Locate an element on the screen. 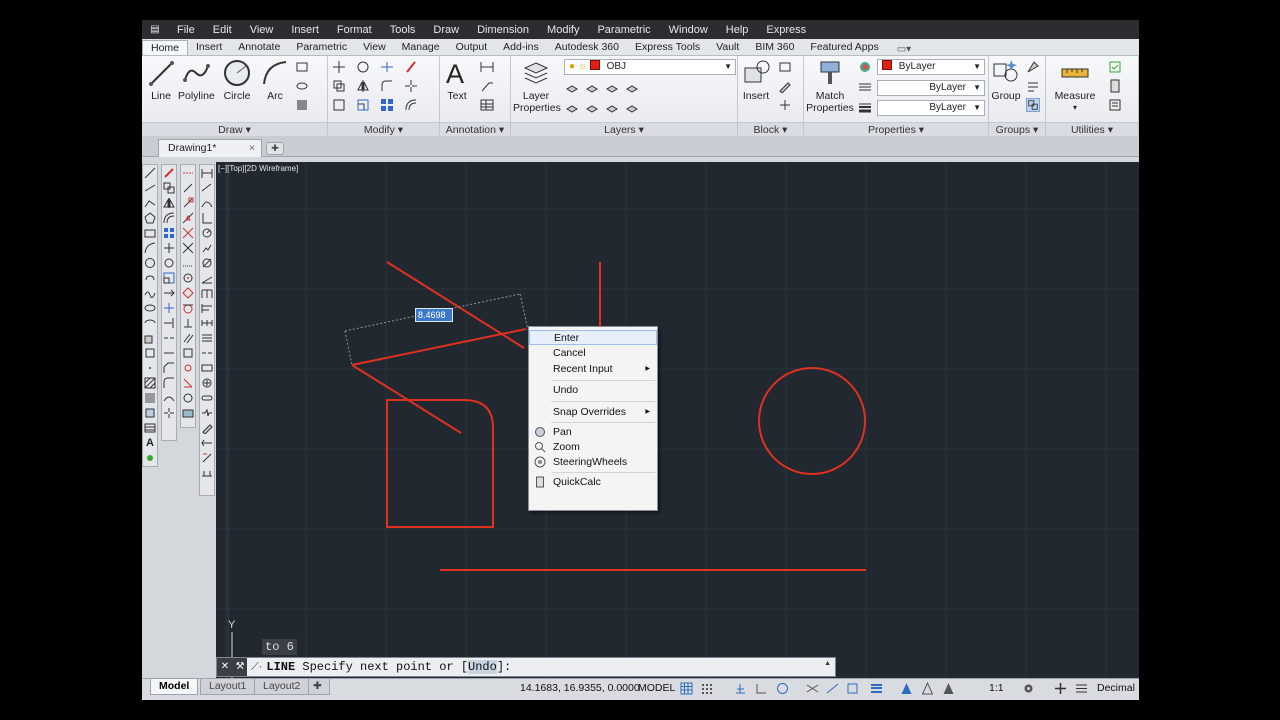  baseline-dim-icon is located at coordinates (207, 307).